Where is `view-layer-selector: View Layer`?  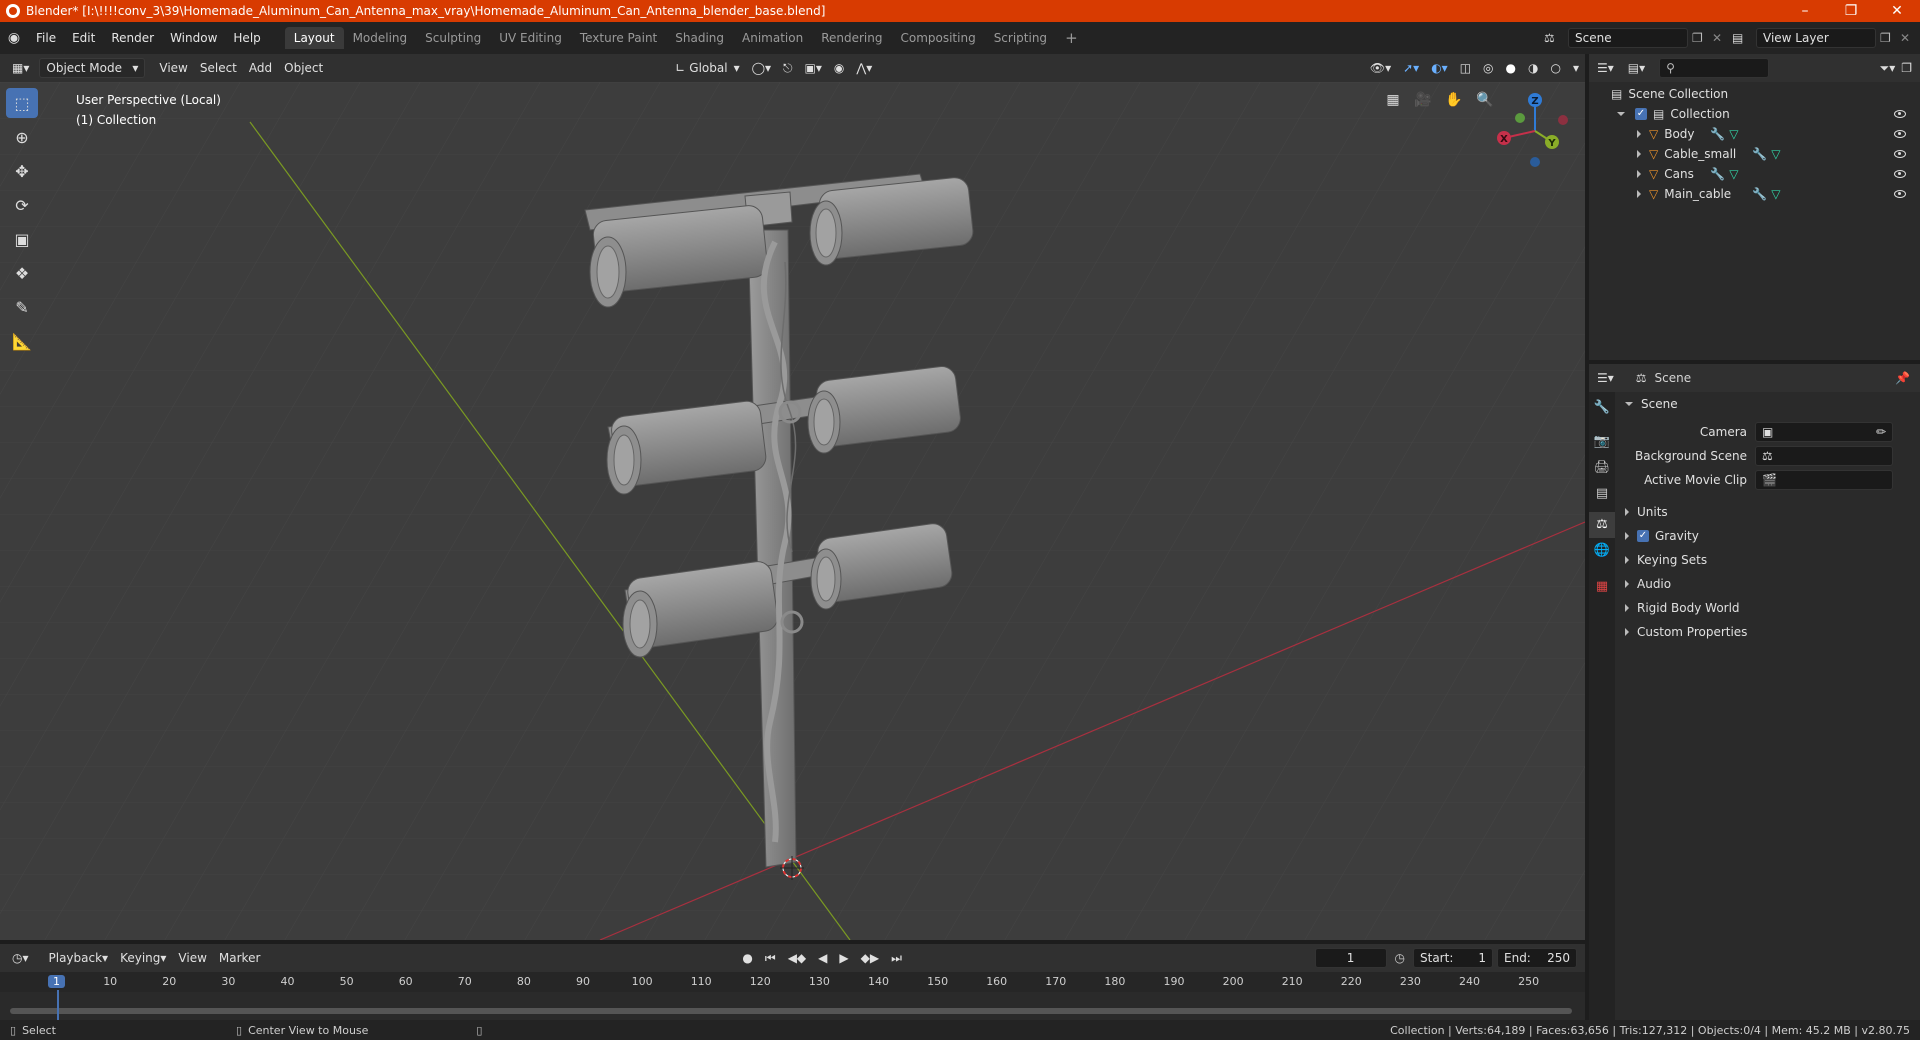 view-layer-selector: View Layer is located at coordinates (1816, 38).